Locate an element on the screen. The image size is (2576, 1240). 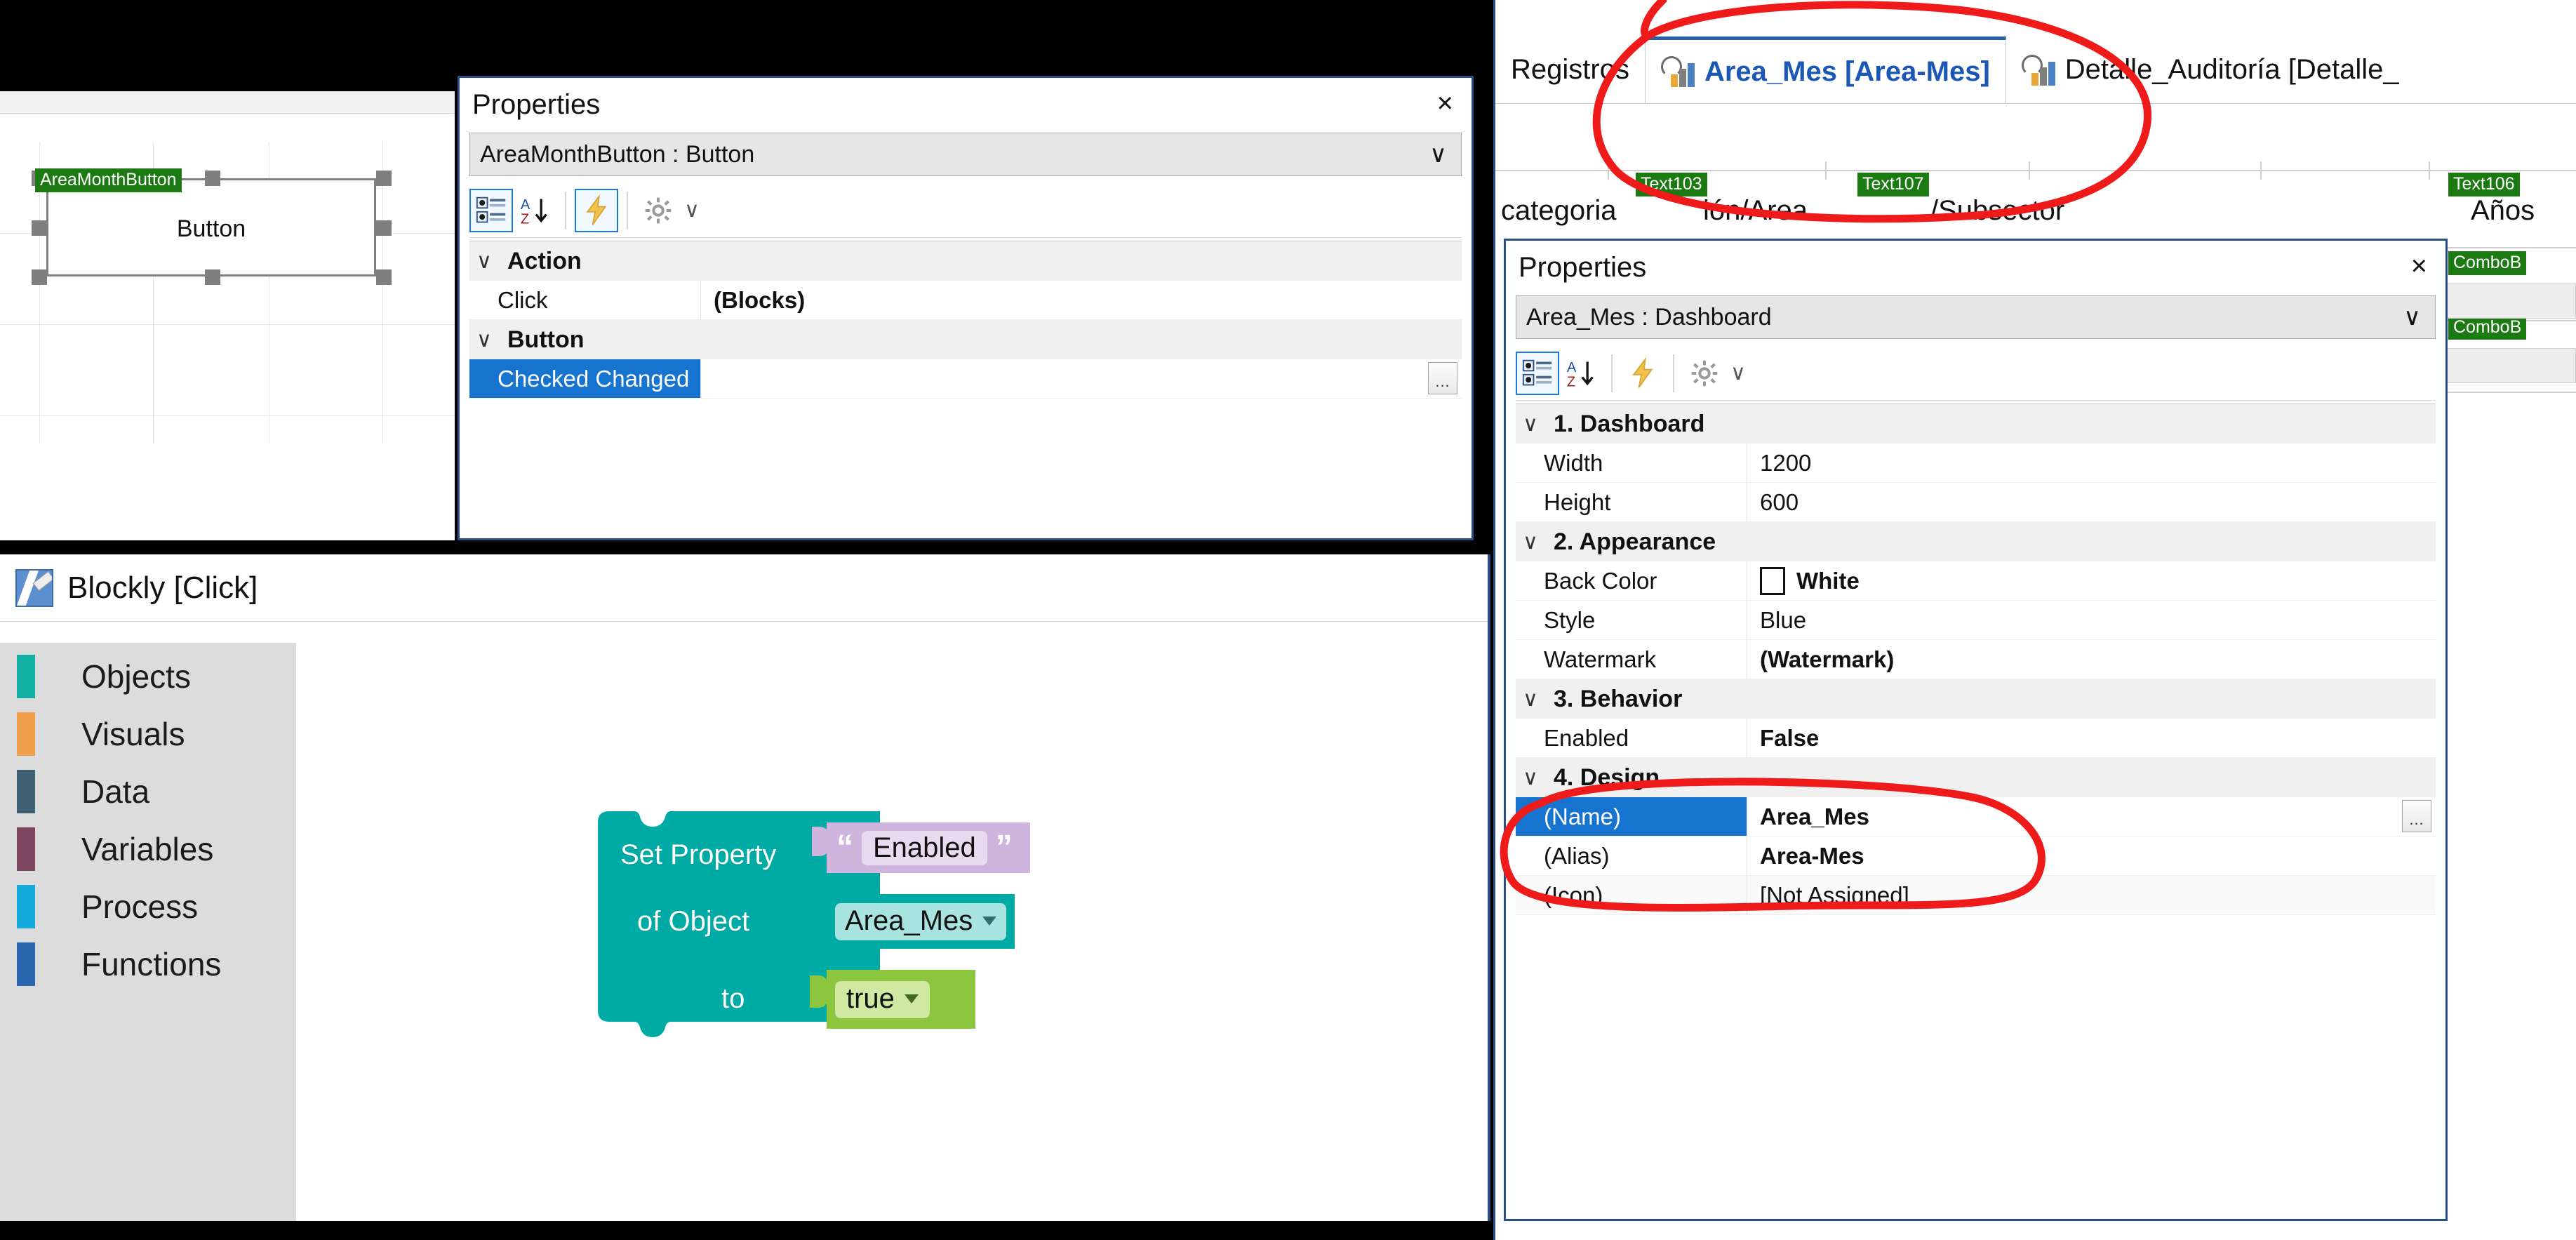
tab-registros: Registros is located at coordinates (1570, 69).